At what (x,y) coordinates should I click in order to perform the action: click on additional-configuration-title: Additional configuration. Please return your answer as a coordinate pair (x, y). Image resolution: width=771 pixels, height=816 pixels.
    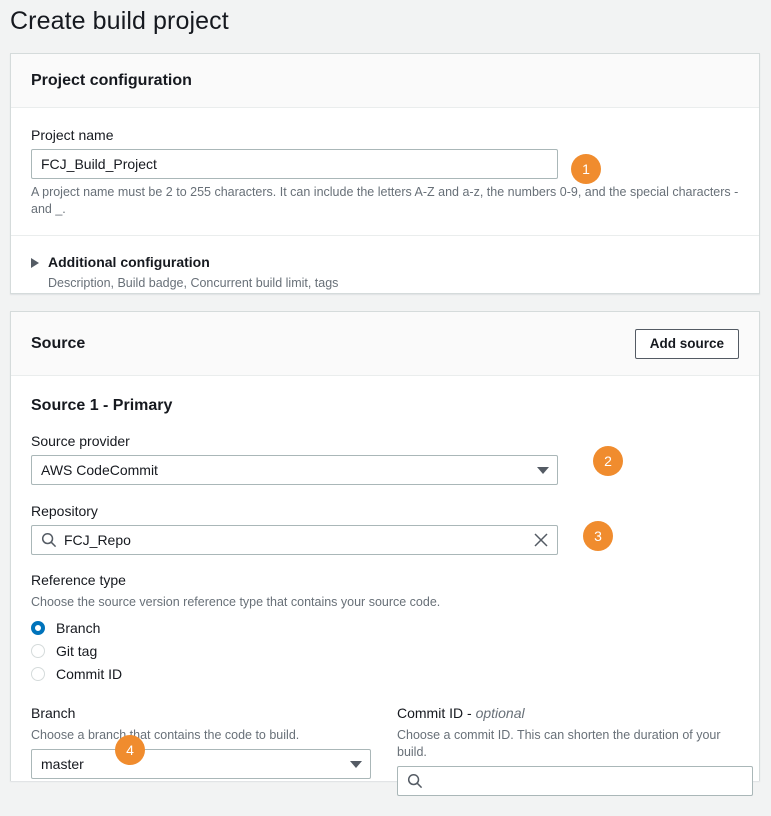
    Looking at the image, I should click on (193, 262).